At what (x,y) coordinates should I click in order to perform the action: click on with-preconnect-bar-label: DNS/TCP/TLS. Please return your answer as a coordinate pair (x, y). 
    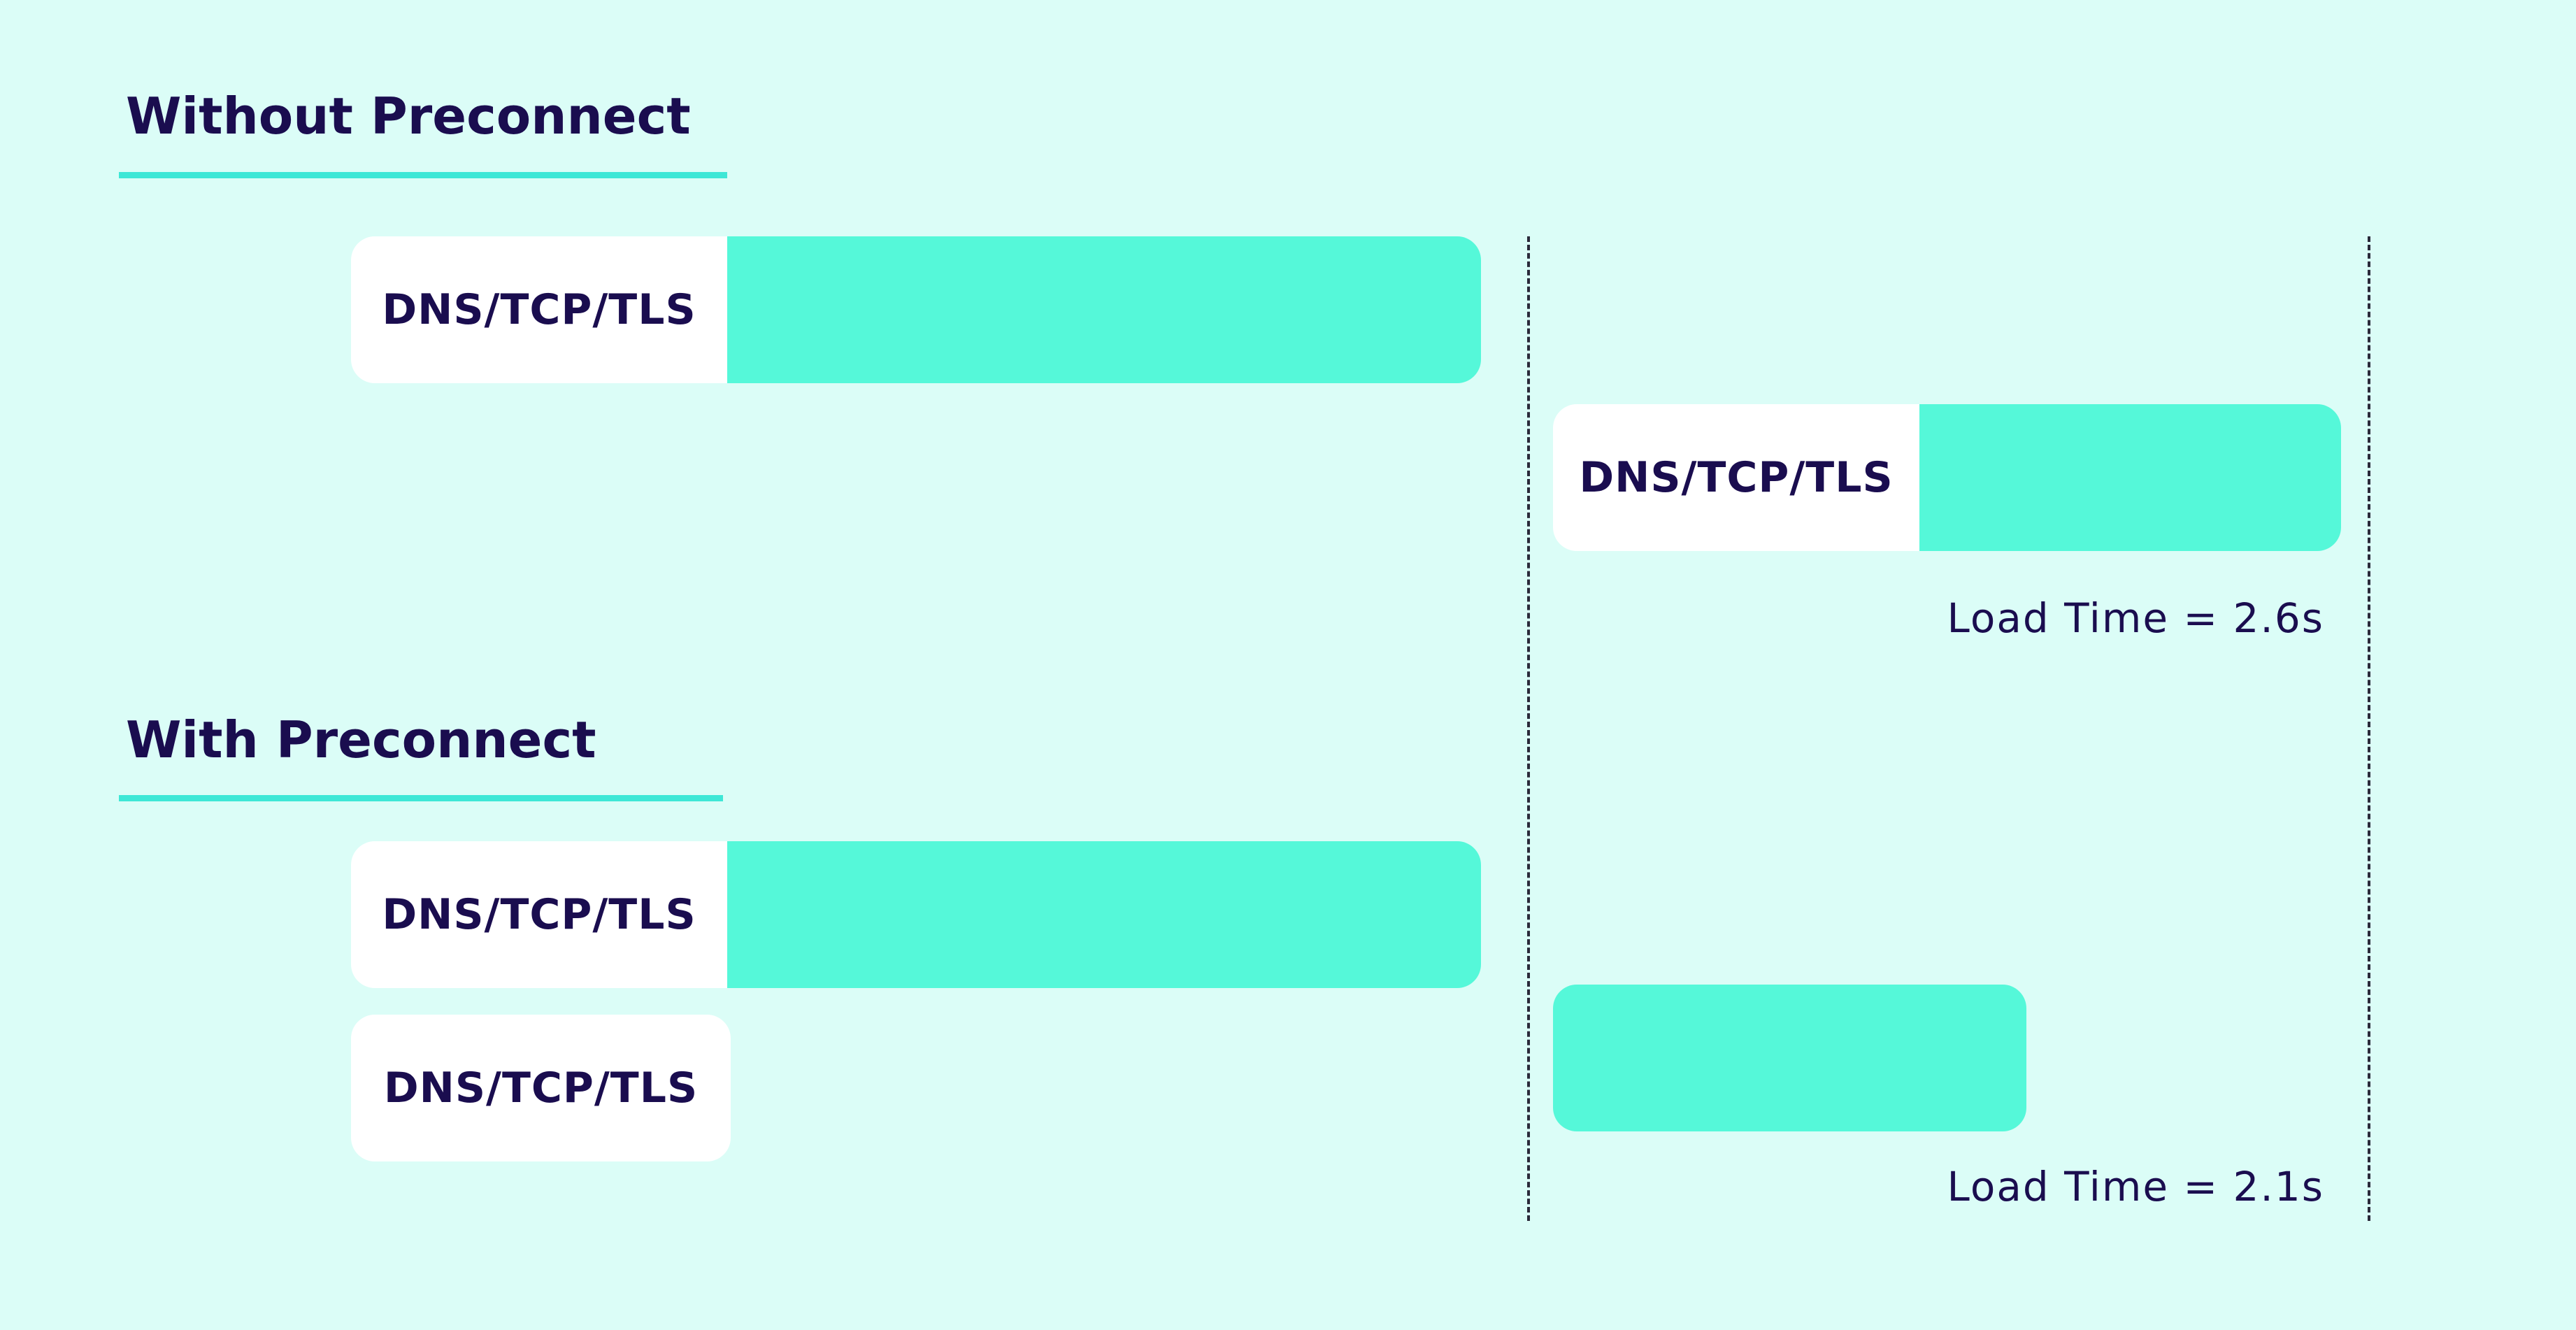
    Looking at the image, I should click on (541, 1088).